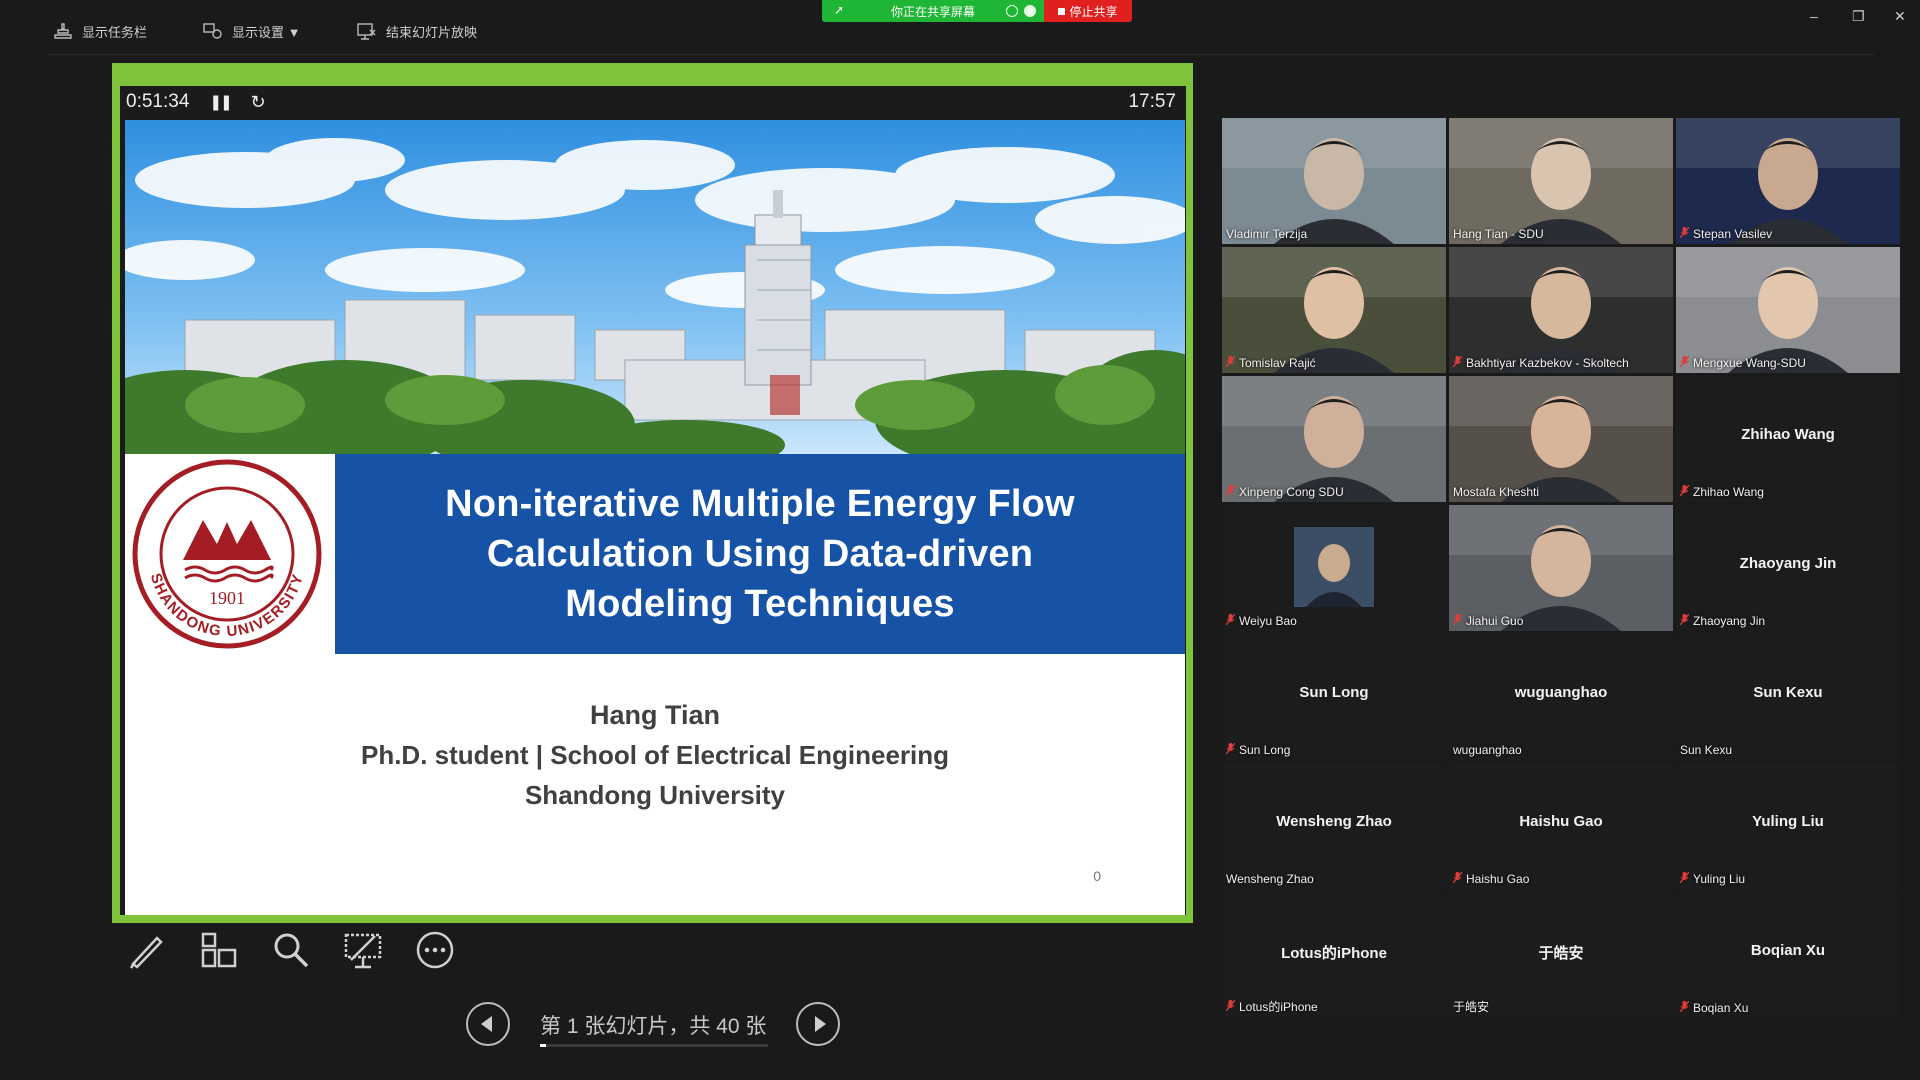  I want to click on participant-name: Haishu Gao, so click(1498, 879).